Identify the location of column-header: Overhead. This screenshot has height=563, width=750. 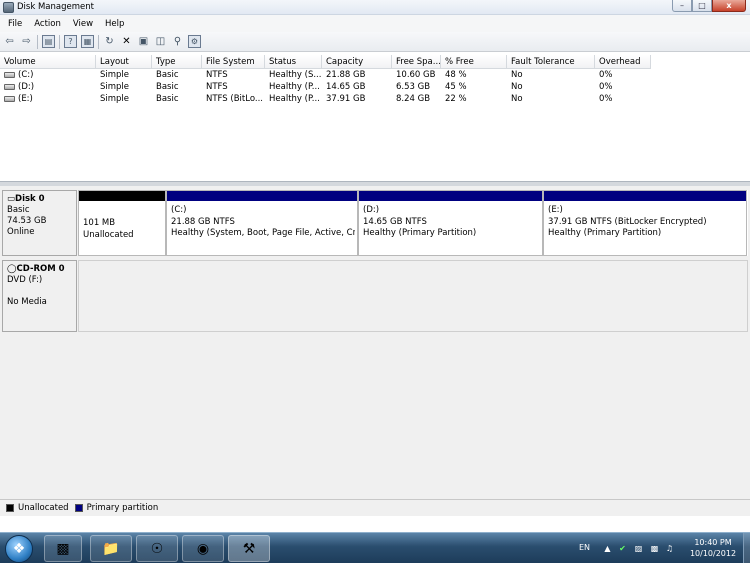
(623, 62).